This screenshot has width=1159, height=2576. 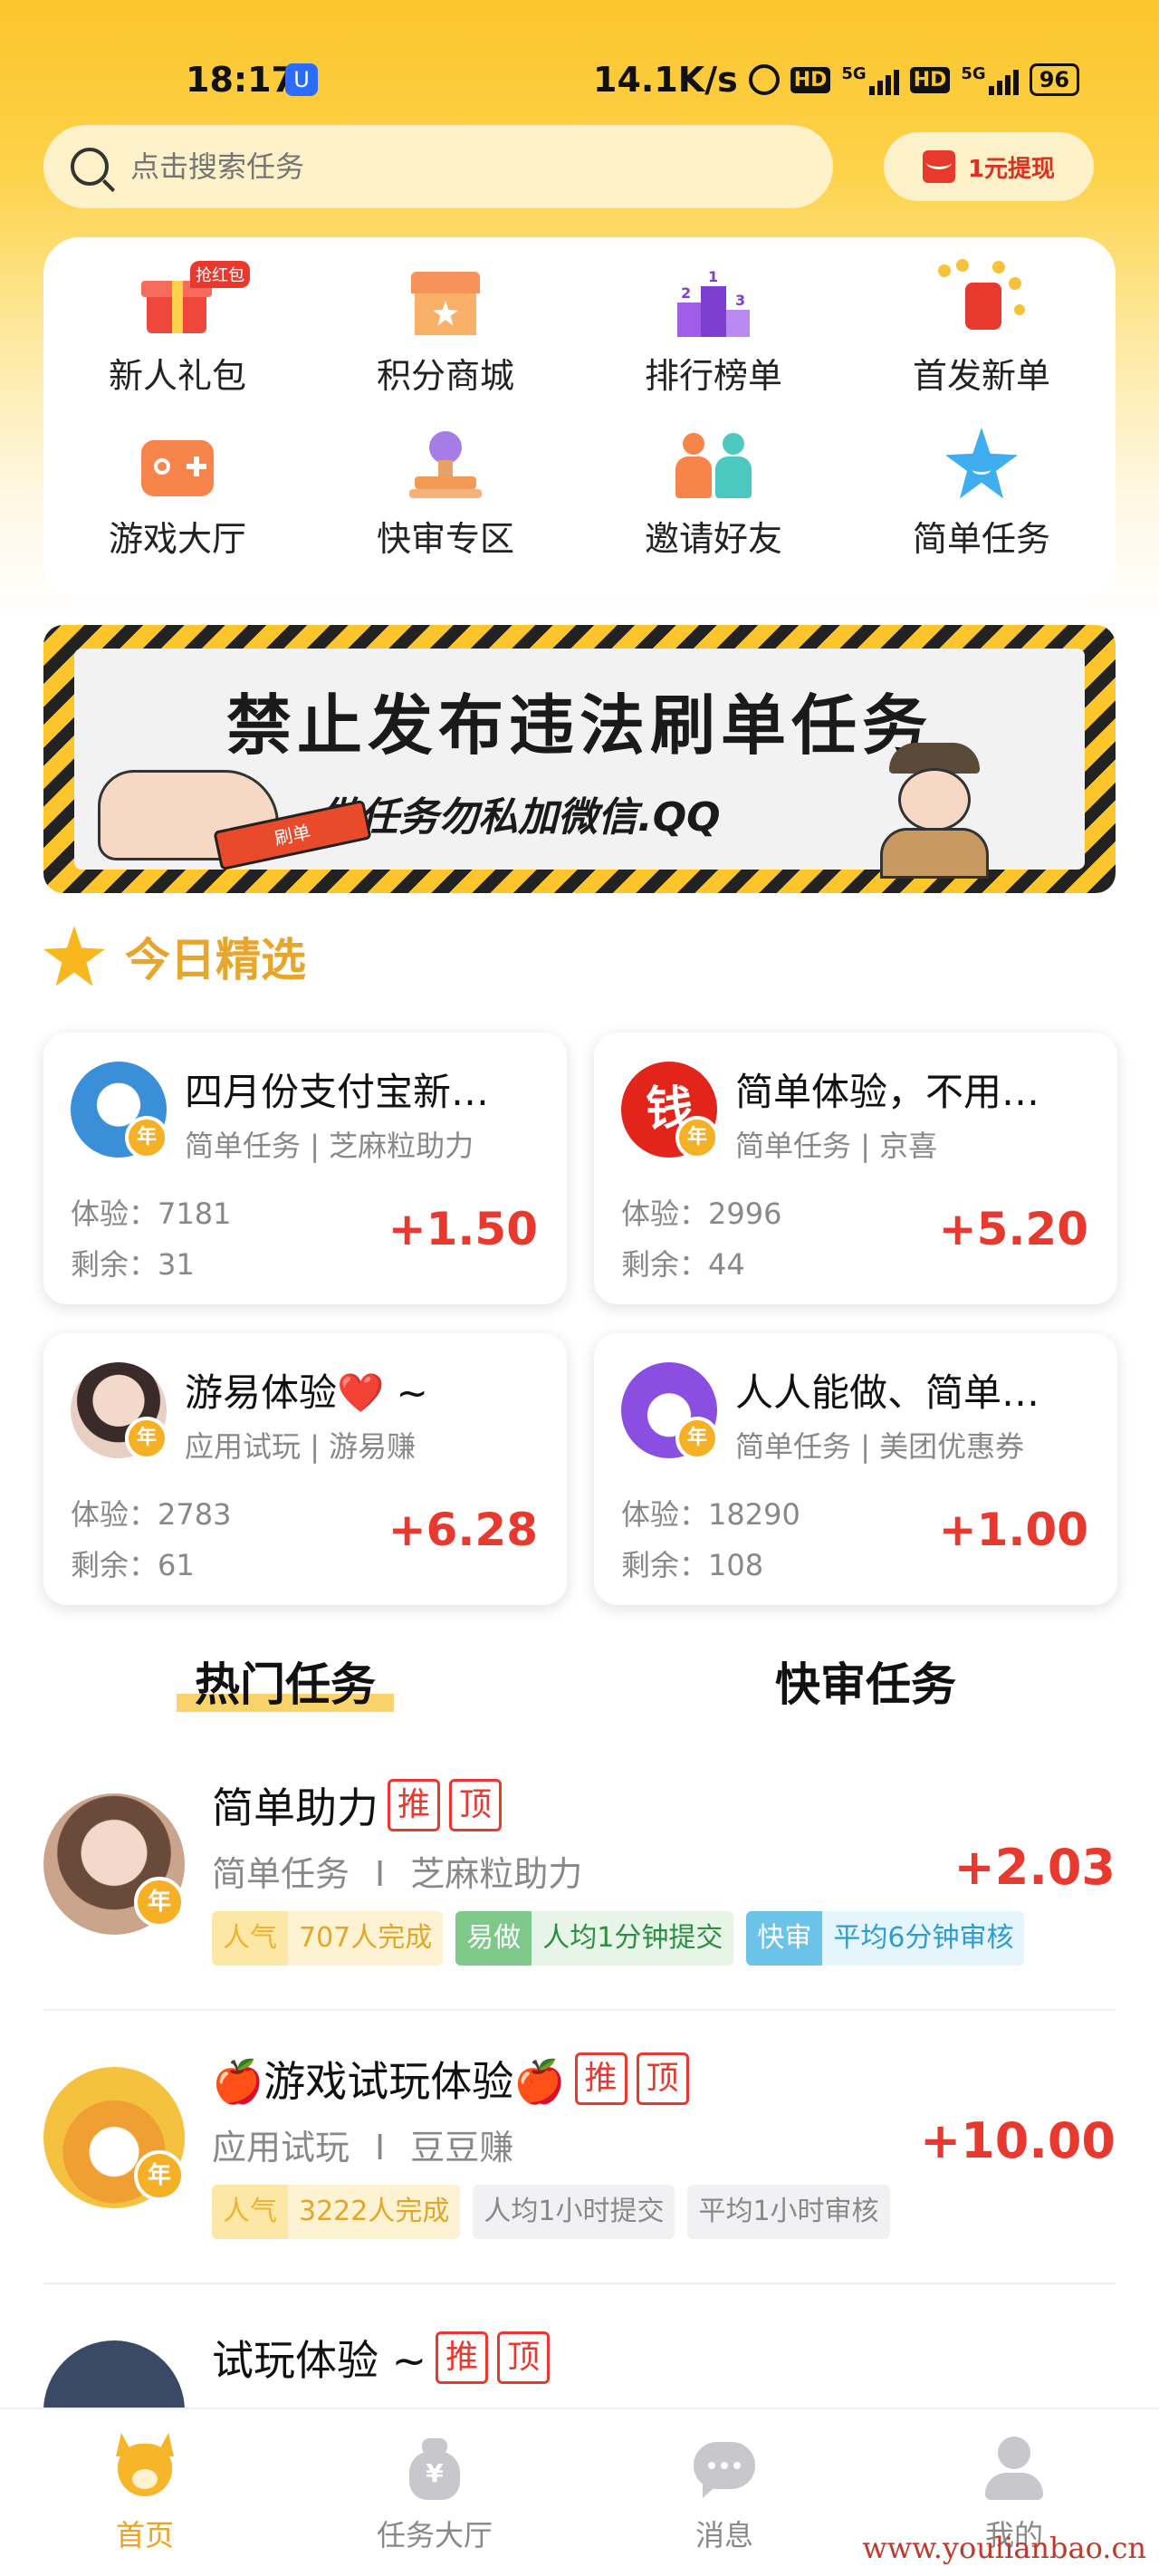 What do you see at coordinates (463, 1530) in the screenshot?
I see `pick-price: +6.28` at bounding box center [463, 1530].